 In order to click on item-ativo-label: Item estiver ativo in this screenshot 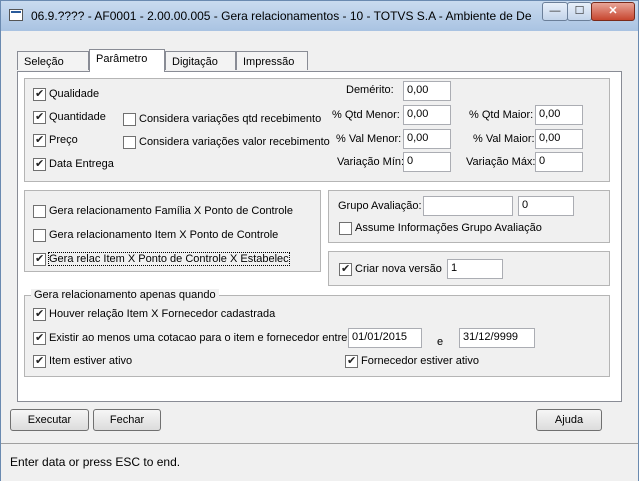, I will do `click(91, 361)`.